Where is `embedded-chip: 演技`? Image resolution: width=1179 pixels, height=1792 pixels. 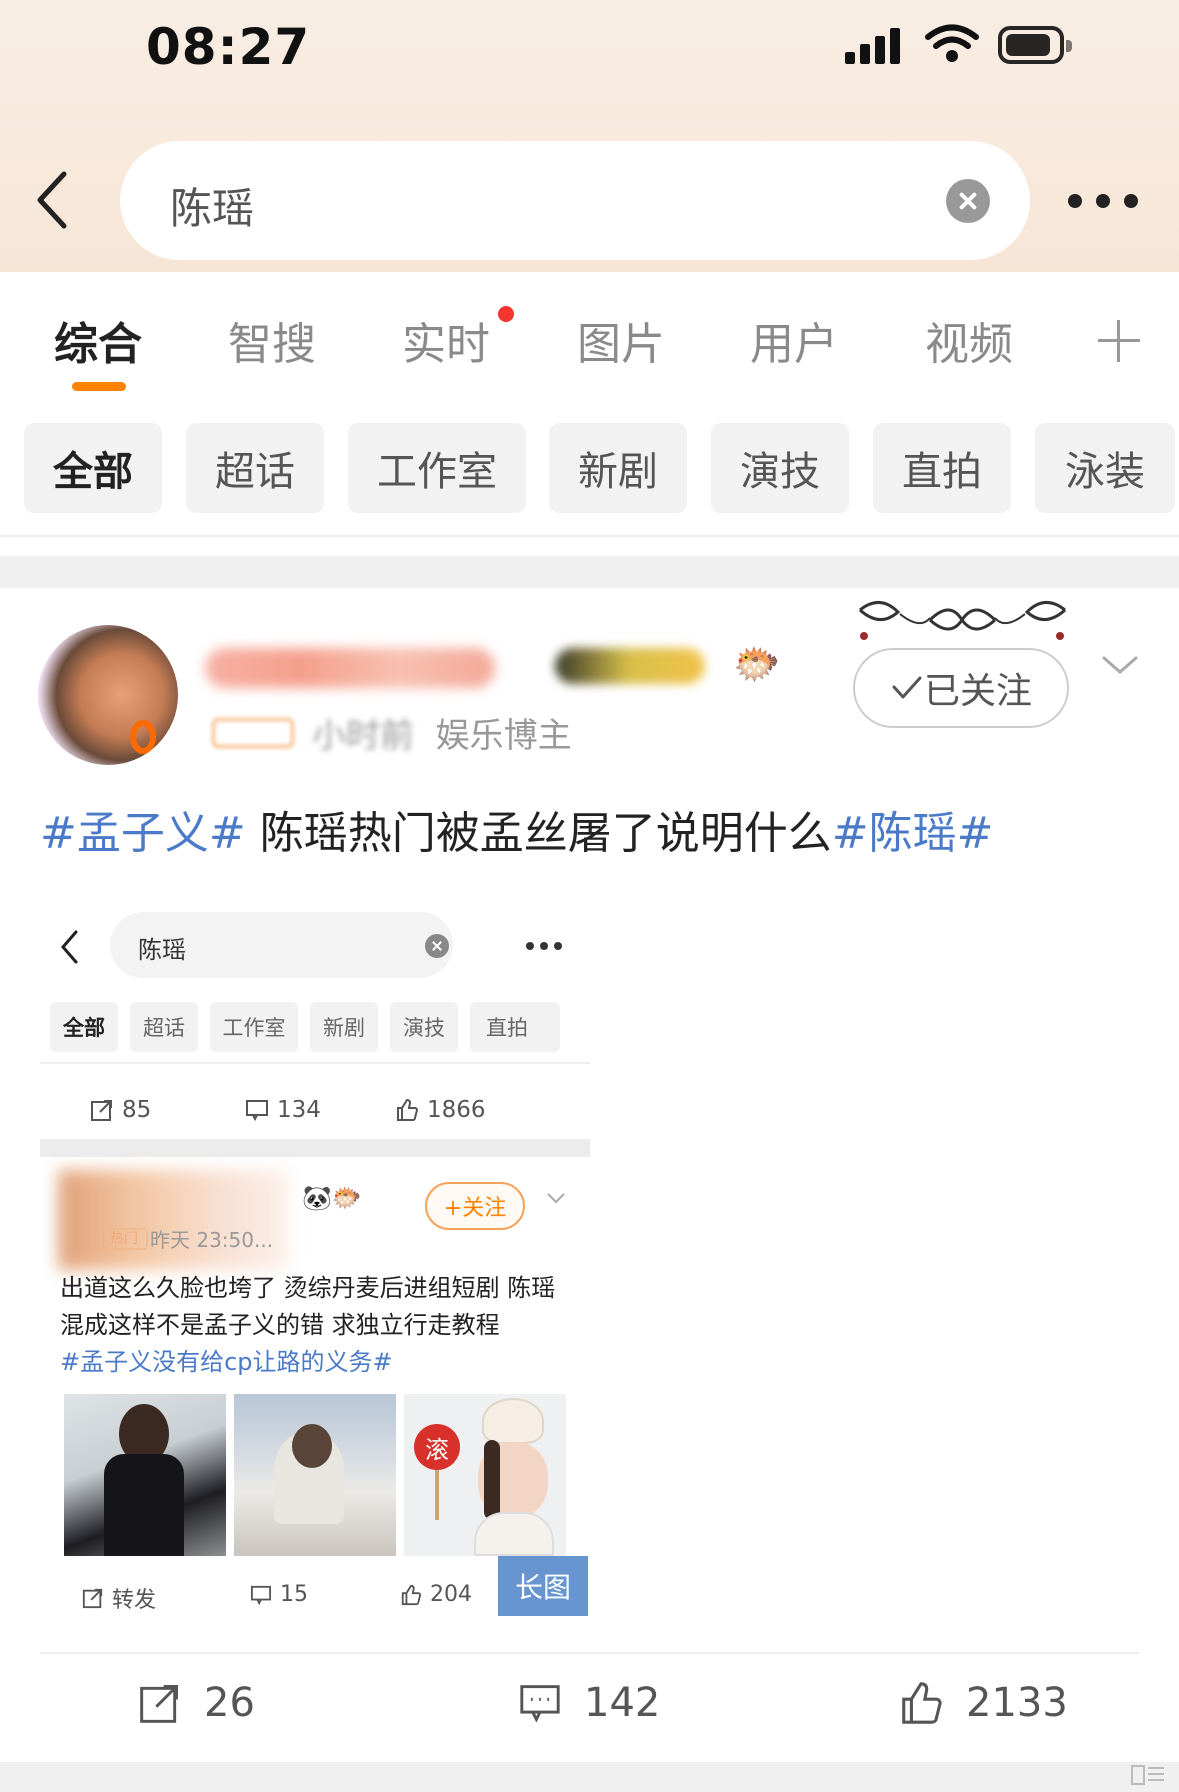
embedded-chip: 演技 is located at coordinates (424, 1027).